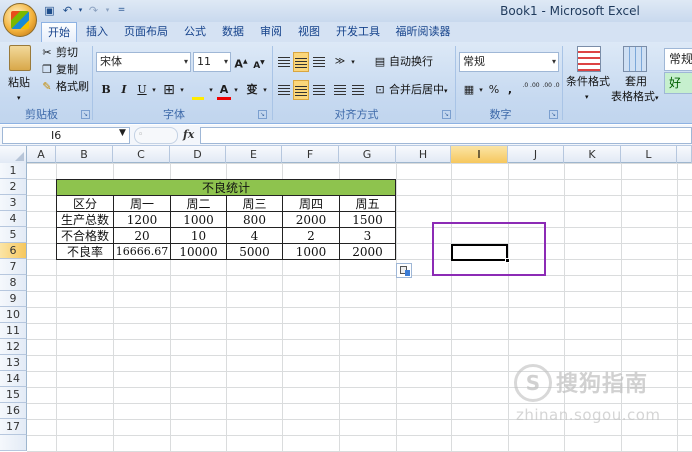 The height and width of the screenshot is (452, 692). What do you see at coordinates (494, 90) in the screenshot?
I see `percent-button: %` at bounding box center [494, 90].